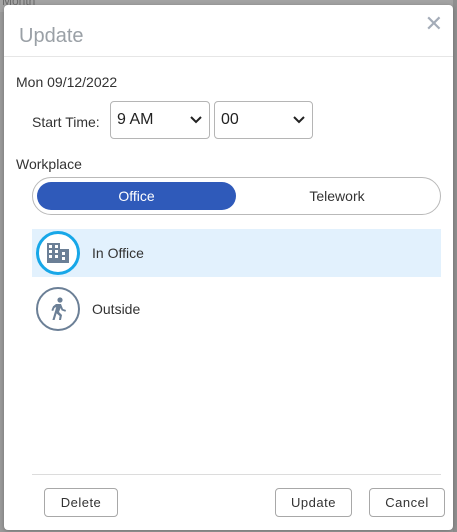  I want to click on running-person-icon, so click(58, 309).